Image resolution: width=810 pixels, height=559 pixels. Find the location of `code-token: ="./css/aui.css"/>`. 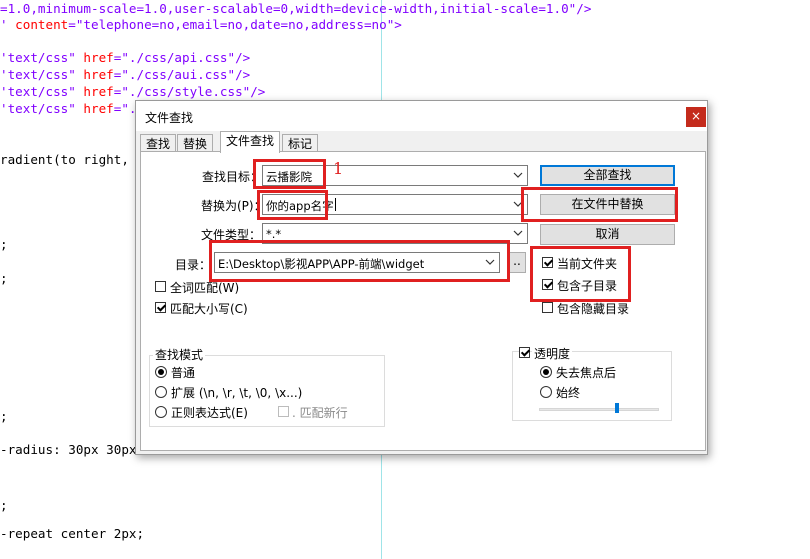

code-token: ="./css/aui.css"/> is located at coordinates (182, 74).